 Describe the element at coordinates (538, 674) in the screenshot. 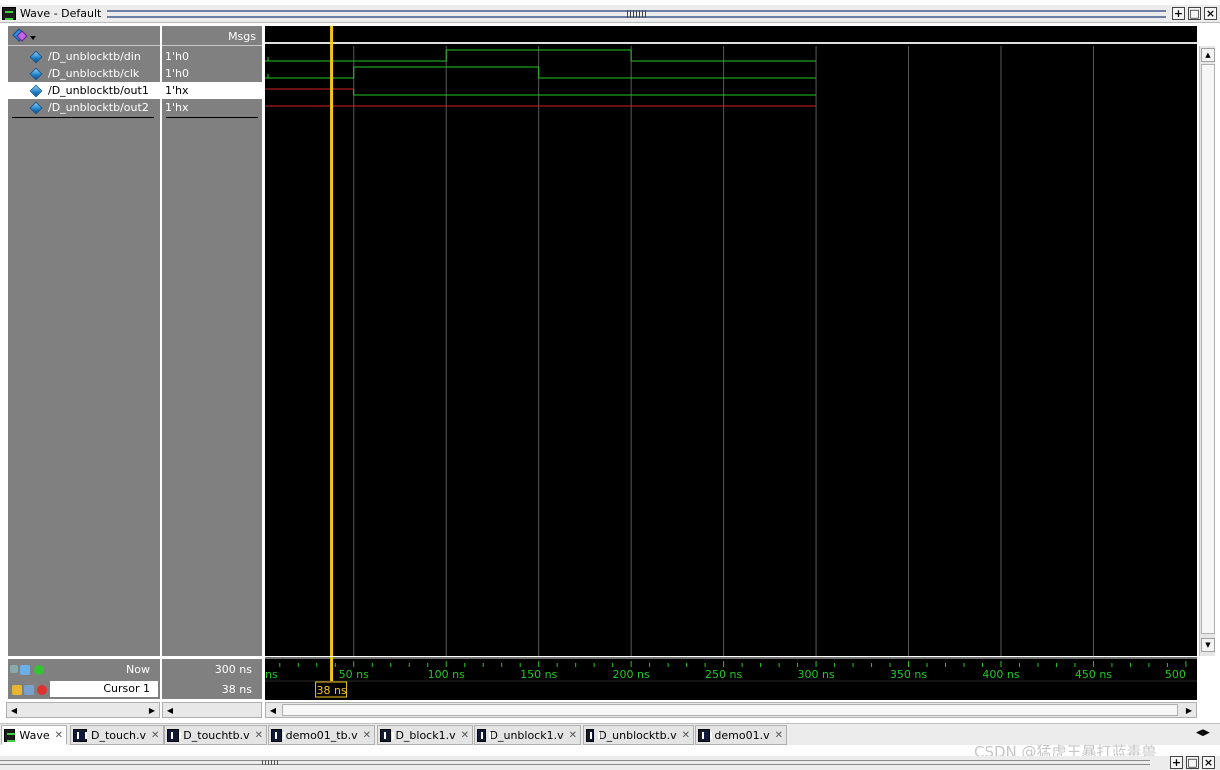

I see `ruler-tick-label: 150 ns` at that location.